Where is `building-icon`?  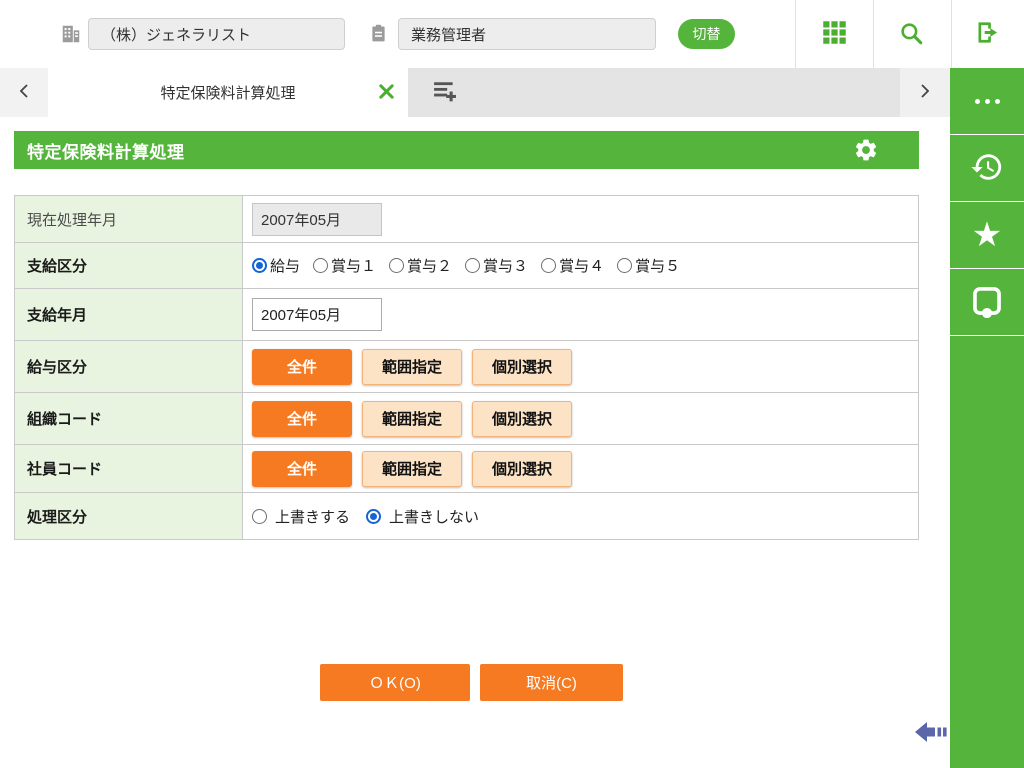
building-icon is located at coordinates (71, 36).